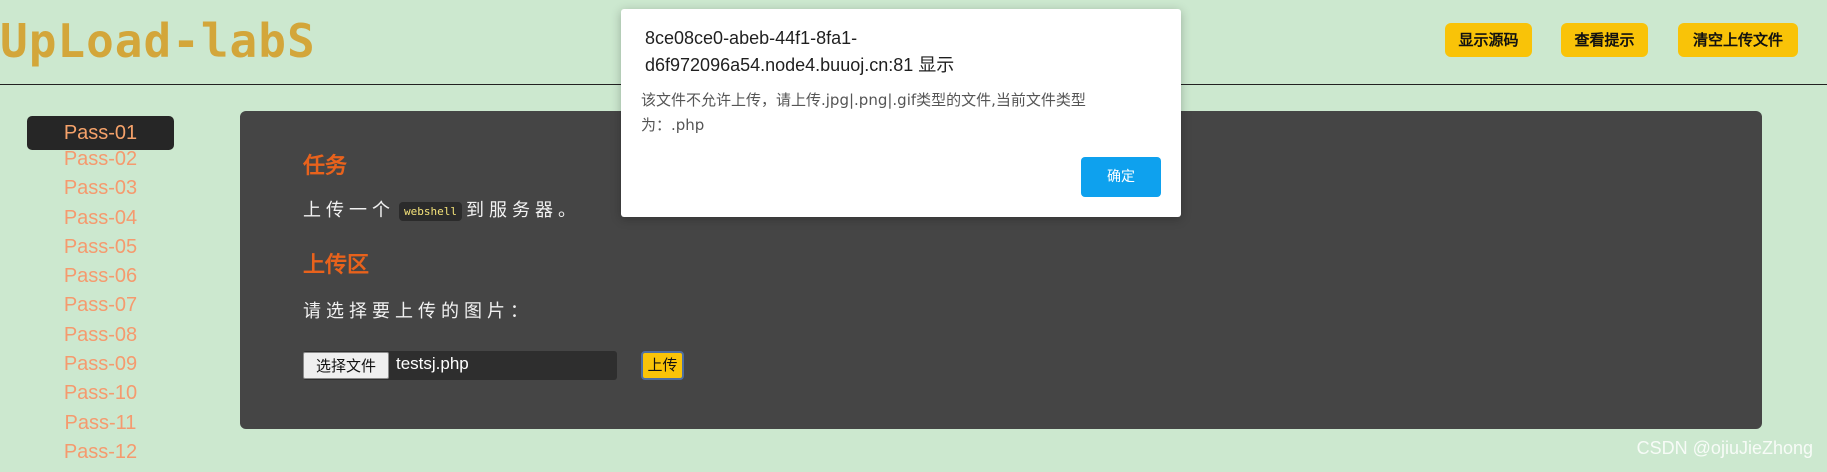  Describe the element at coordinates (418, 311) in the screenshot. I see `choose-image-label: 请选择要上传的图片：` at that location.